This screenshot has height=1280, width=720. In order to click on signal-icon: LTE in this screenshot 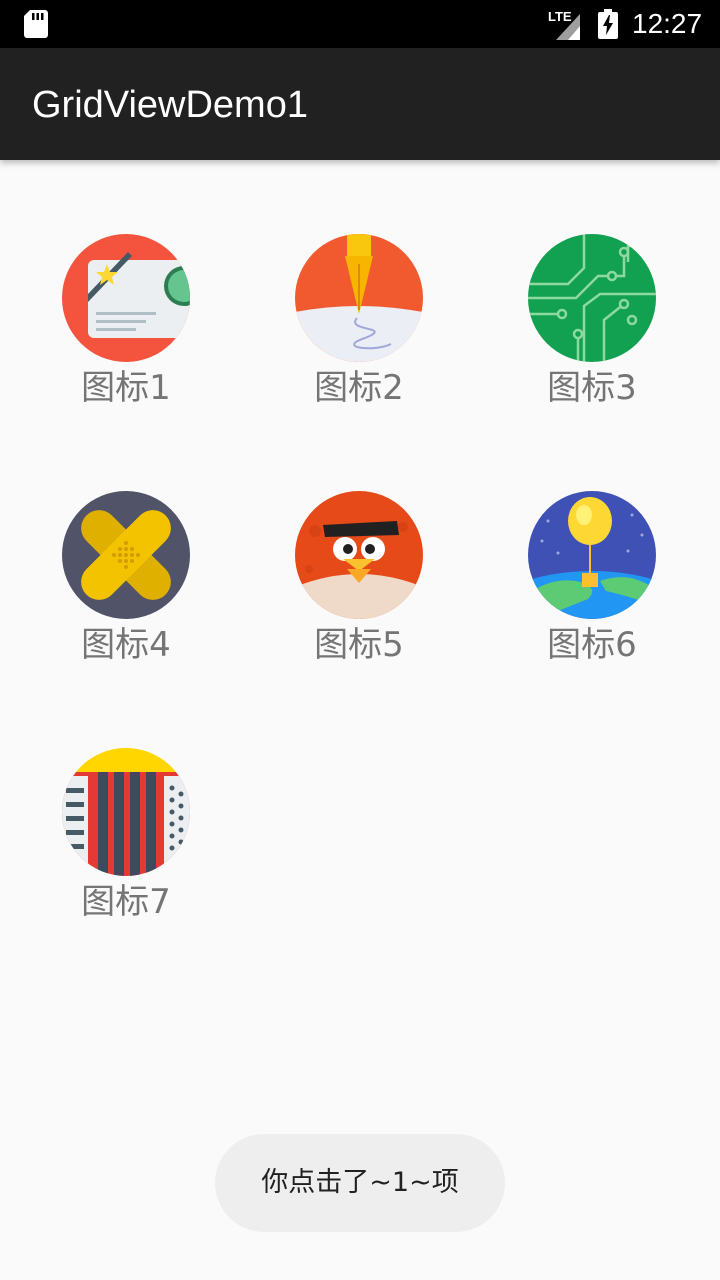, I will do `click(564, 24)`.